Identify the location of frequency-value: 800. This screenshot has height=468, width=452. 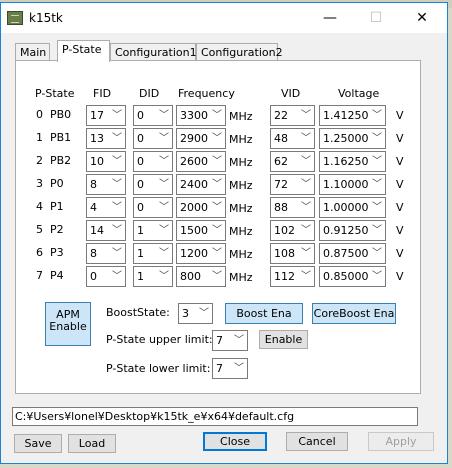
(190, 276).